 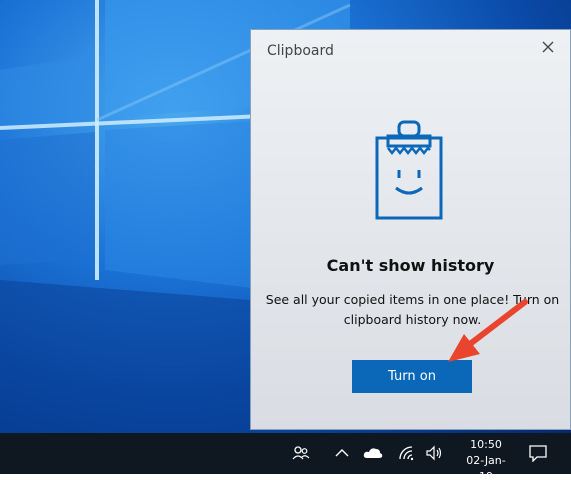 I want to click on close-button, so click(x=548, y=47).